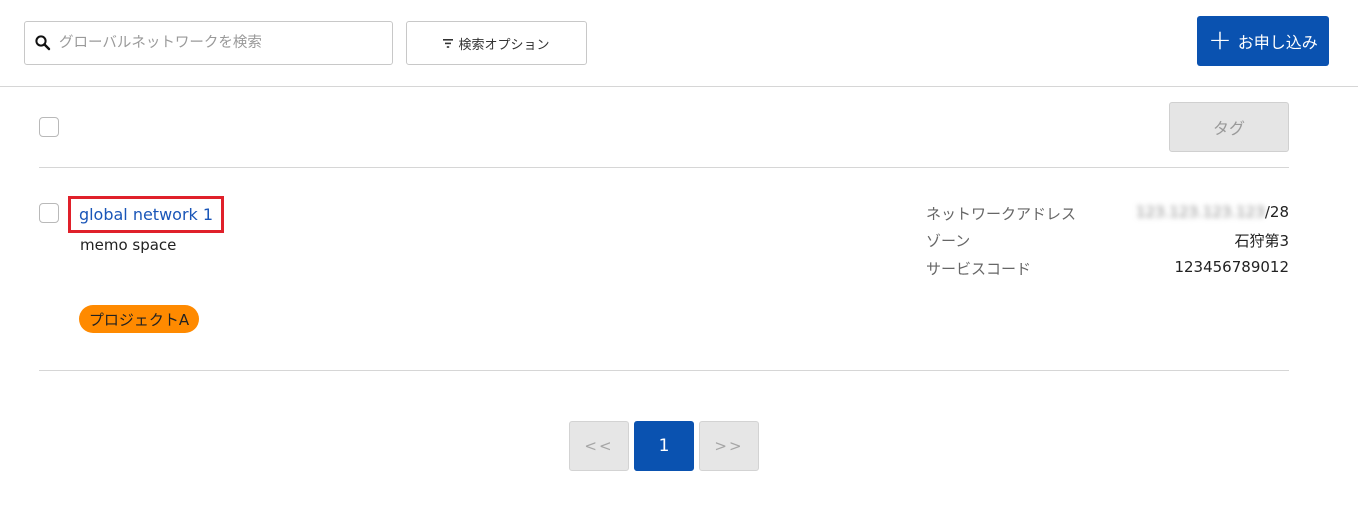 This screenshot has width=1358, height=509. I want to click on network-address-blurred: 123.123.123.123, so click(1200, 212).